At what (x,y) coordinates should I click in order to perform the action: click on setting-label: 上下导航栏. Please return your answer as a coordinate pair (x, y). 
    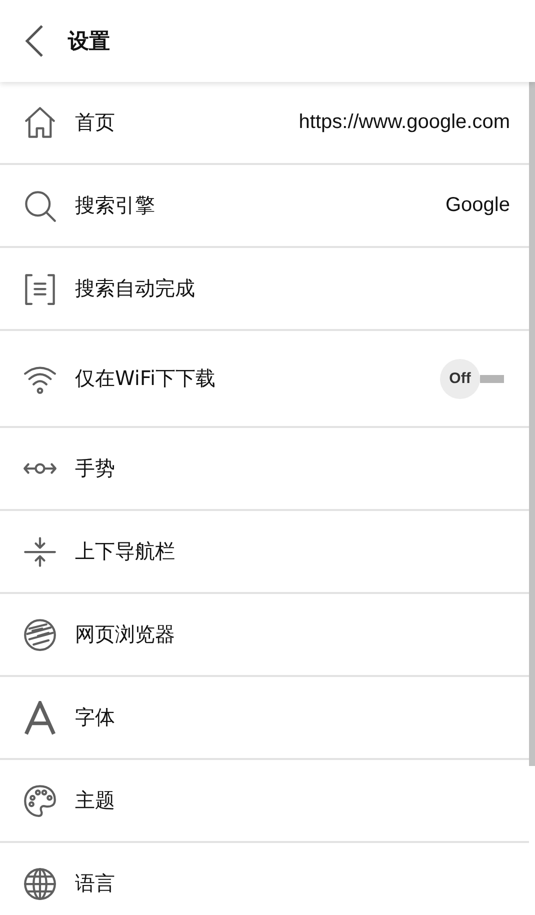
    Looking at the image, I should click on (125, 551).